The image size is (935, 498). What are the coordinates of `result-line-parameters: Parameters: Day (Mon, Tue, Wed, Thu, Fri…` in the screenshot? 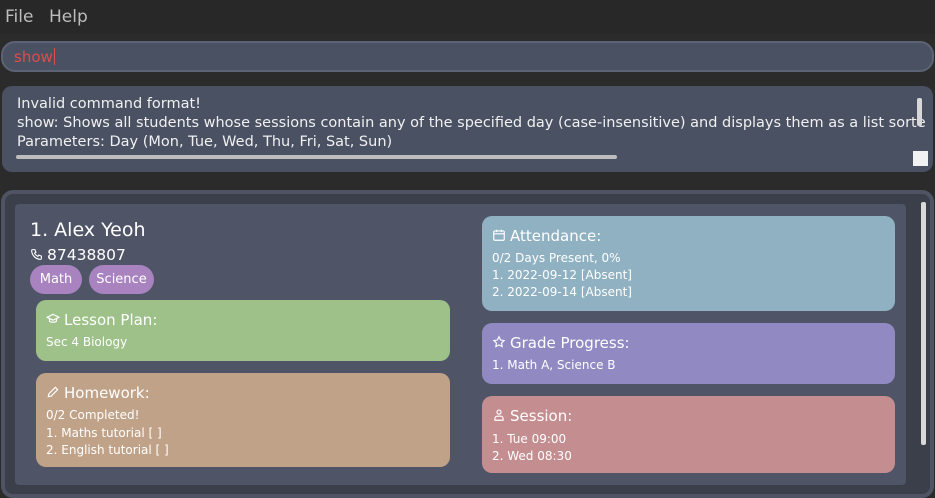 It's located at (205, 142).